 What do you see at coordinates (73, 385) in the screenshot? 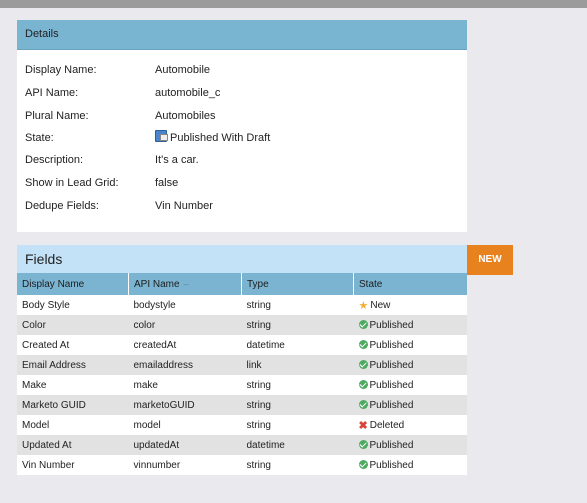
I see `cell-display-name: Make` at bounding box center [73, 385].